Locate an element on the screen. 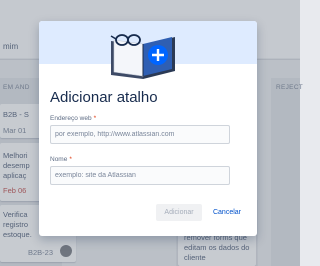 The height and width of the screenshot is (266, 320). dialog-title: Adicionar atalho is located at coordinates (104, 97).